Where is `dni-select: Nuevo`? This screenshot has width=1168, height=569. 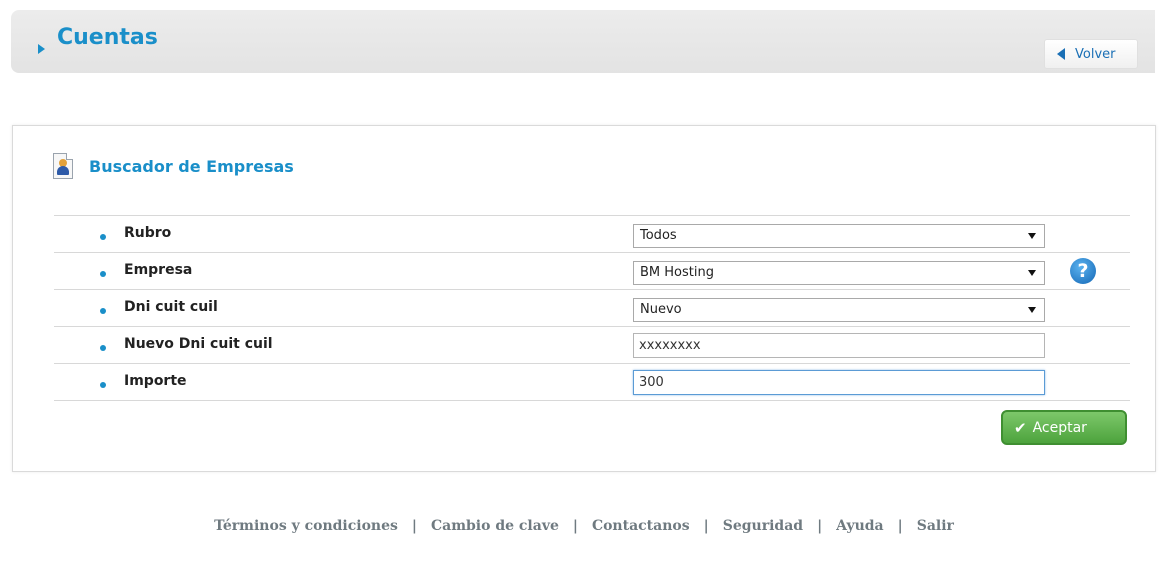 dni-select: Nuevo is located at coordinates (839, 310).